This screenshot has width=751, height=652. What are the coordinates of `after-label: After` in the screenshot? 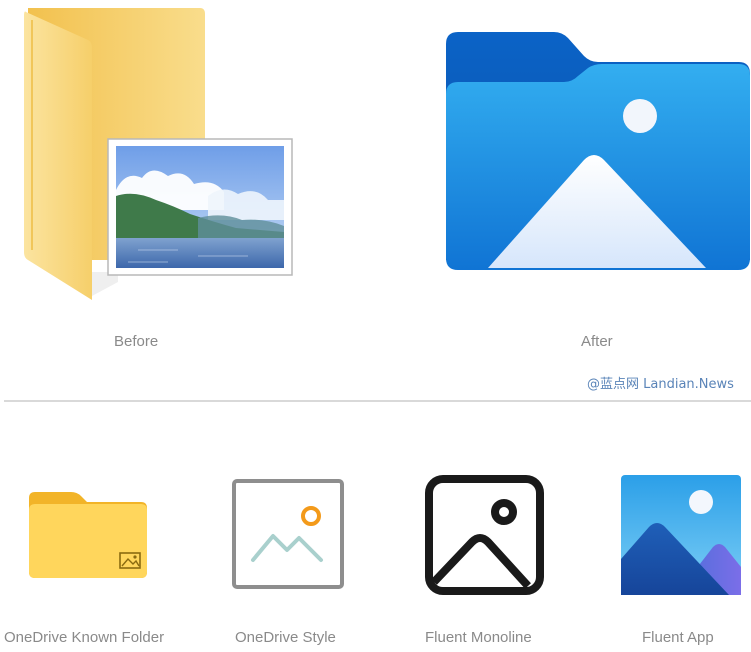 It's located at (597, 341).